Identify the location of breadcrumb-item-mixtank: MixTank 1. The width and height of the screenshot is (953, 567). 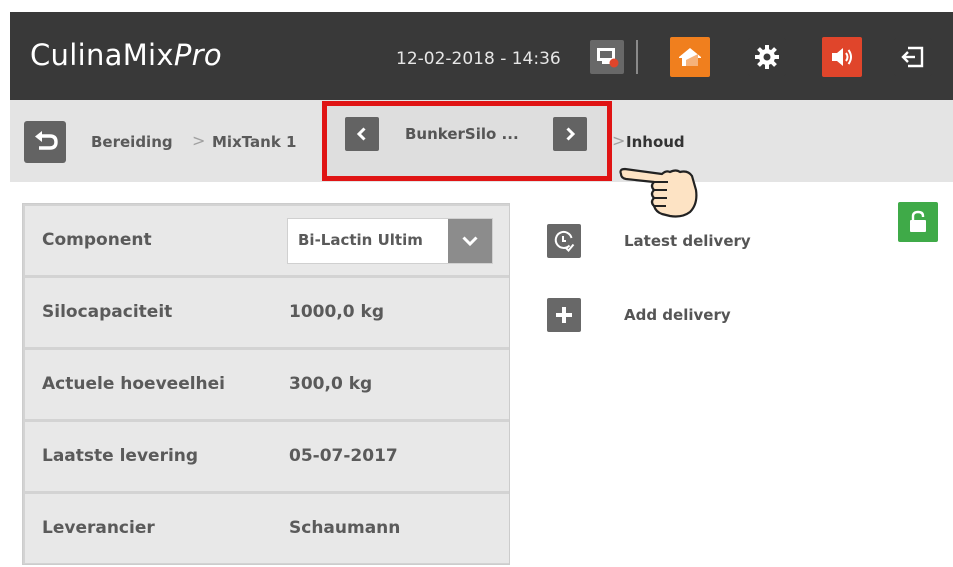
(254, 142).